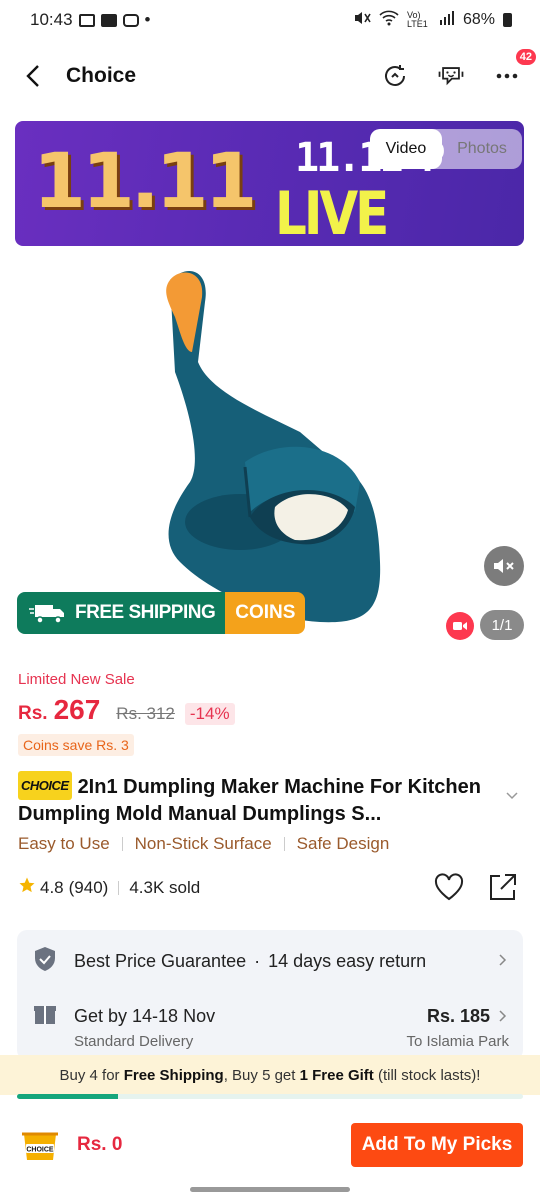 Image resolution: width=540 pixels, height=1200 pixels. I want to click on discount-badge: -14%, so click(209, 714).